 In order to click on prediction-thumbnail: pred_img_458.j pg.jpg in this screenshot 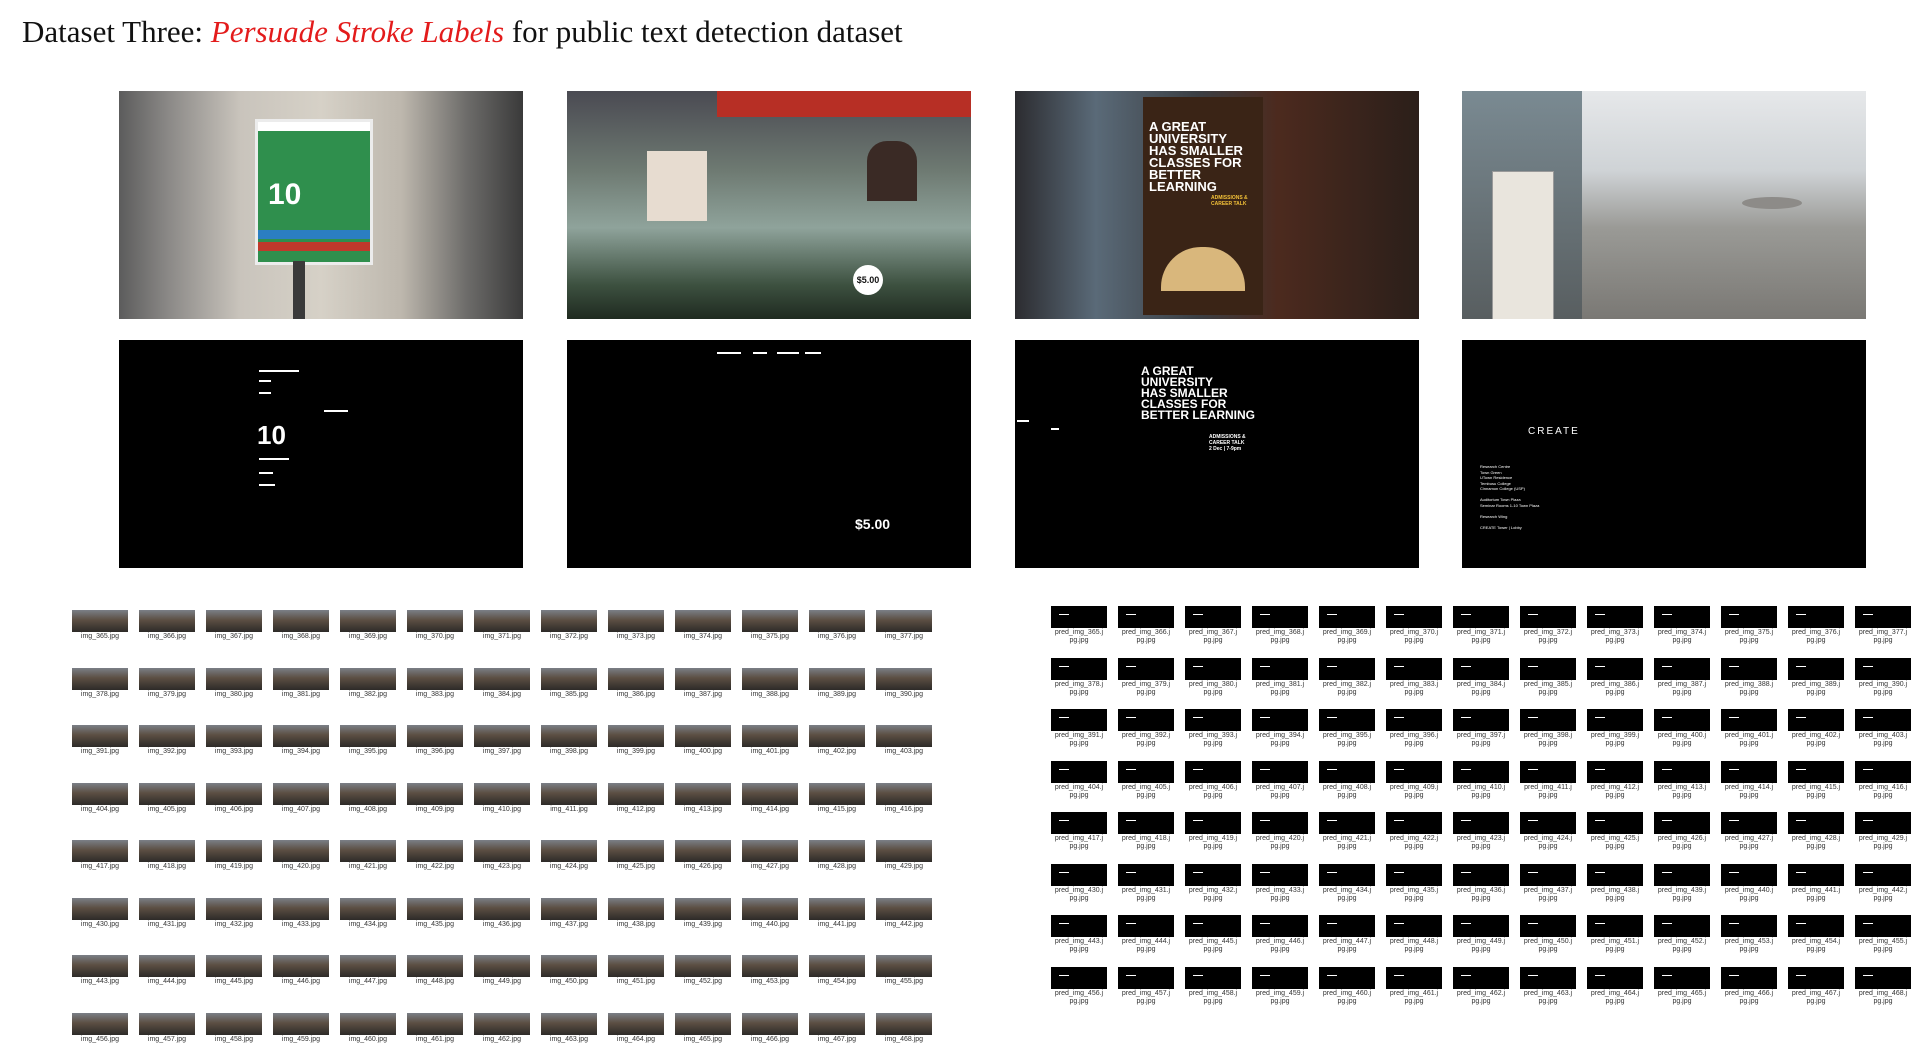, I will do `click(1213, 986)`.